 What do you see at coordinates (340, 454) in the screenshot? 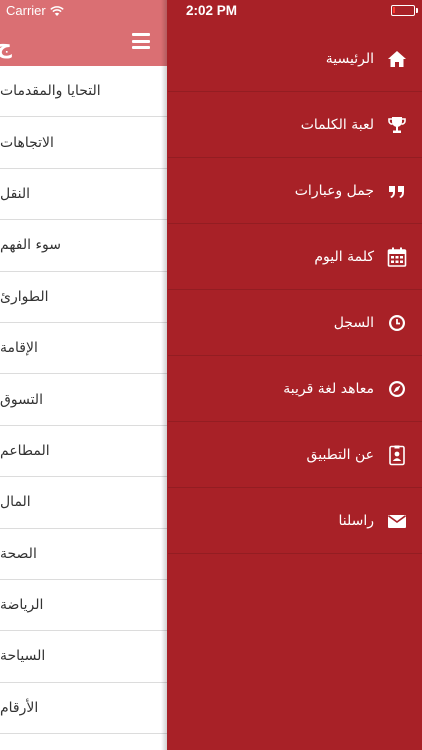
I see `menu-item-label: عن التطبيق` at bounding box center [340, 454].